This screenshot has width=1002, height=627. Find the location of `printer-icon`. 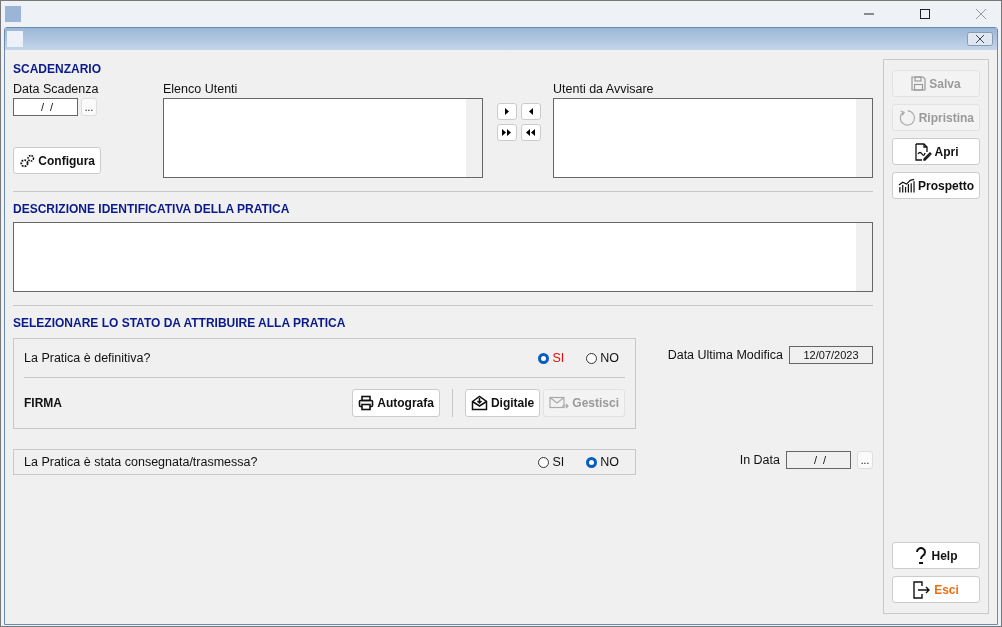

printer-icon is located at coordinates (366, 403).